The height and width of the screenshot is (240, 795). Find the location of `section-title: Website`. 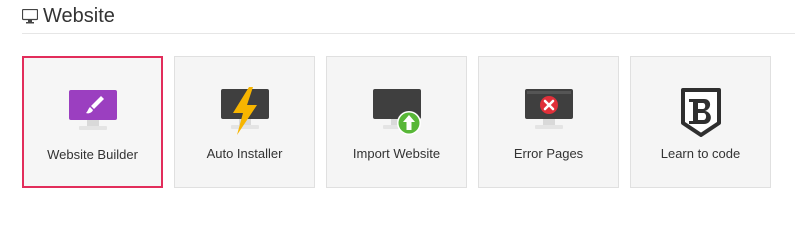

section-title: Website is located at coordinates (79, 16).